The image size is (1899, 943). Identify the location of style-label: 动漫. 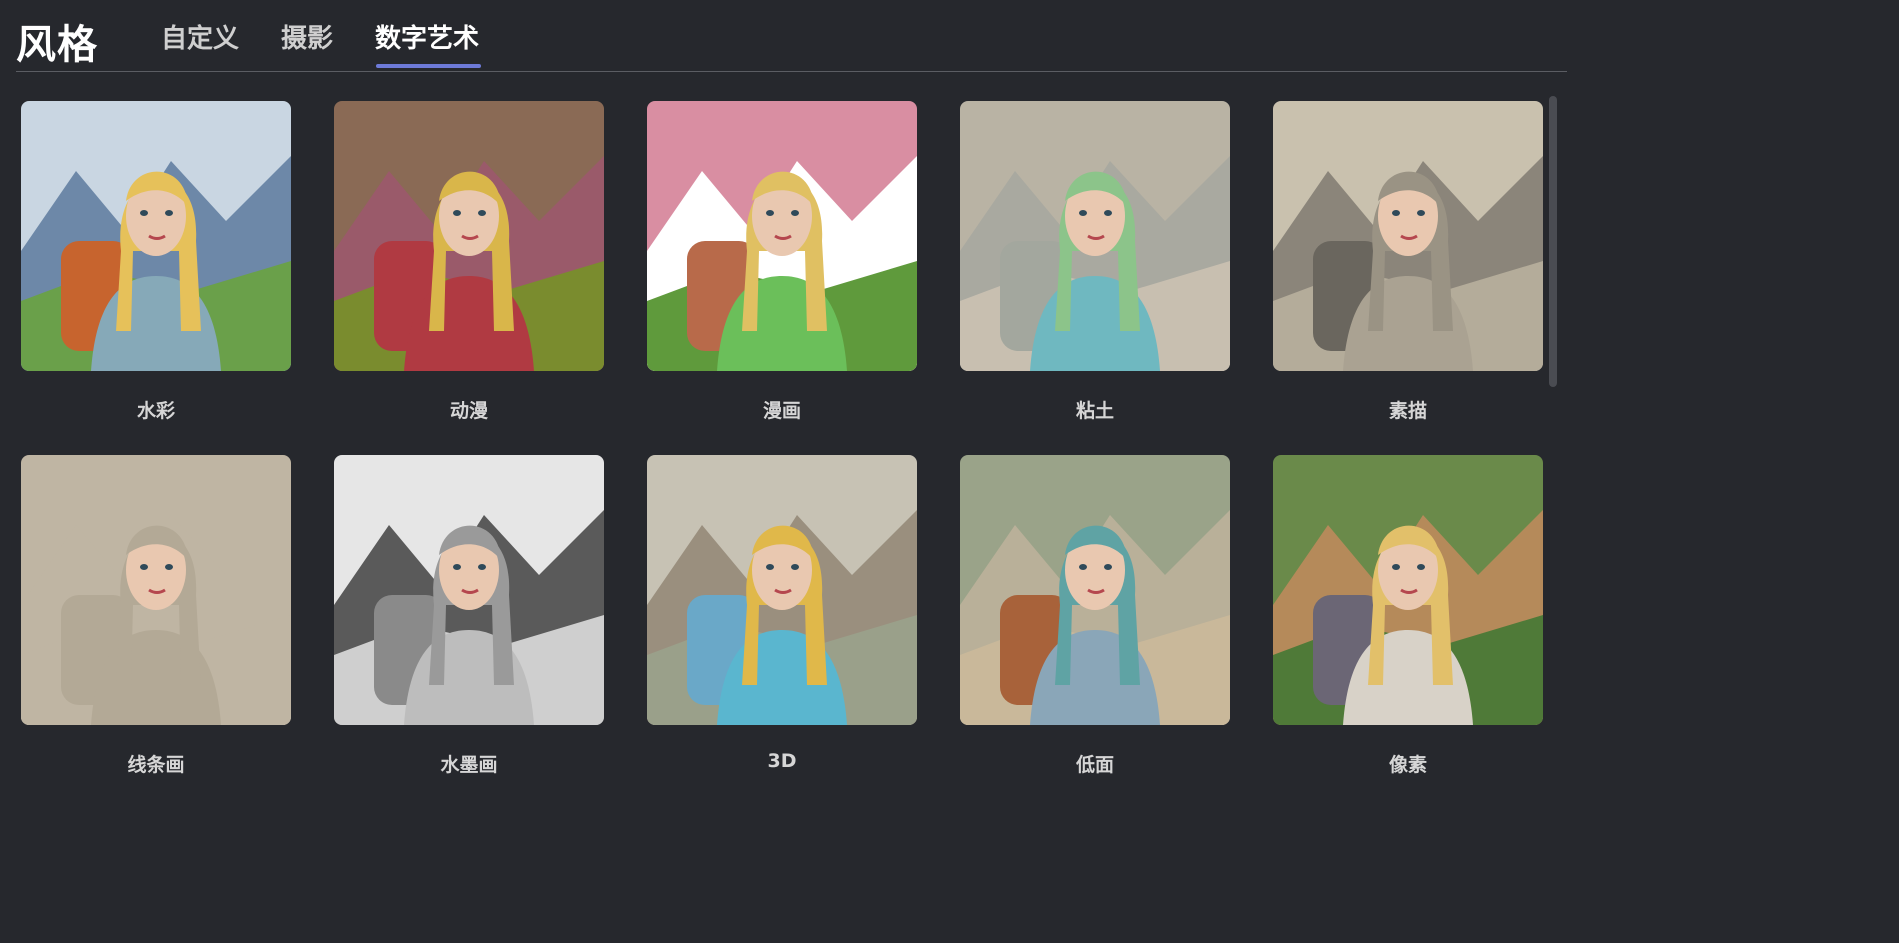
(468, 411).